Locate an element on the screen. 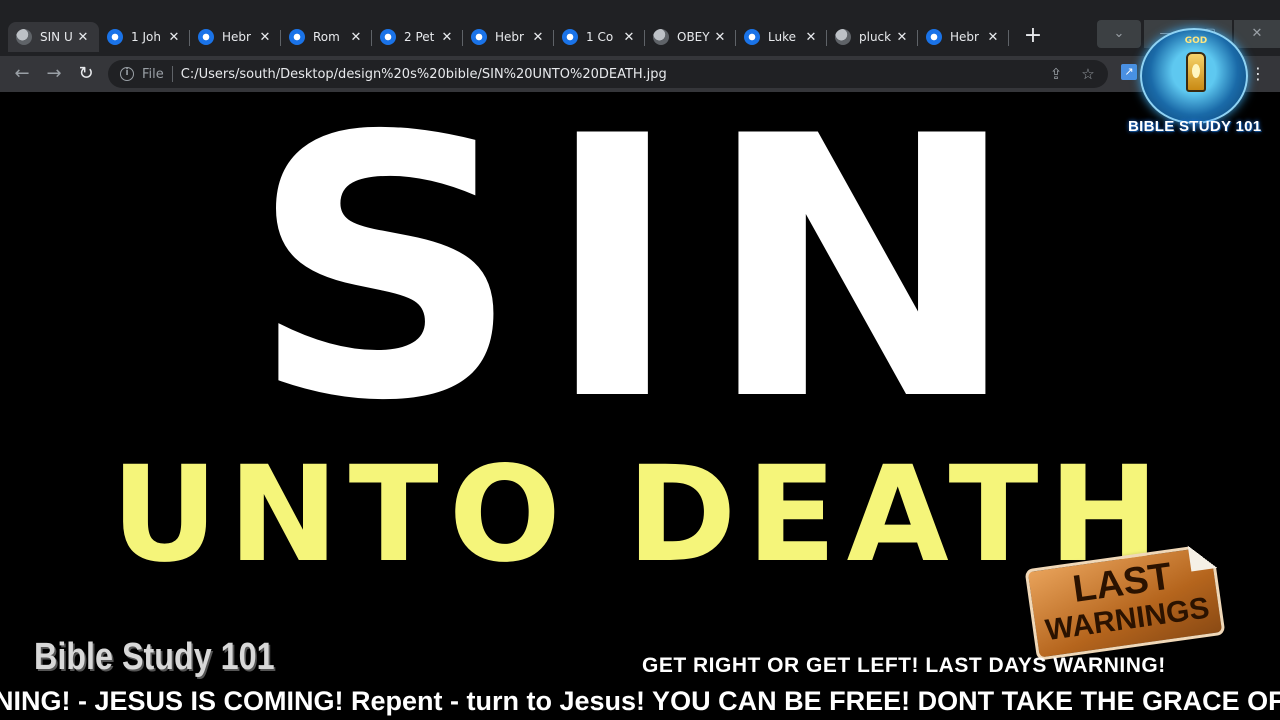 This screenshot has height=720, width=1280. browser-tab: 1 Joh ✕ is located at coordinates (144, 37).